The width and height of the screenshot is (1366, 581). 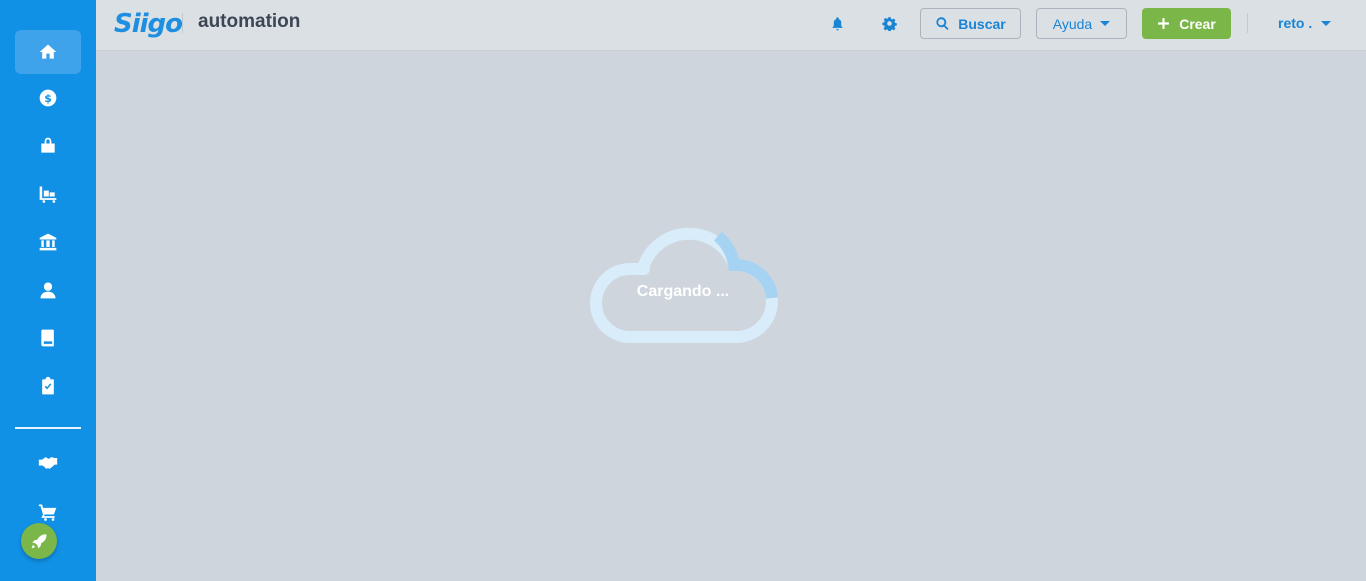 I want to click on plus-icon, so click(x=1164, y=23).